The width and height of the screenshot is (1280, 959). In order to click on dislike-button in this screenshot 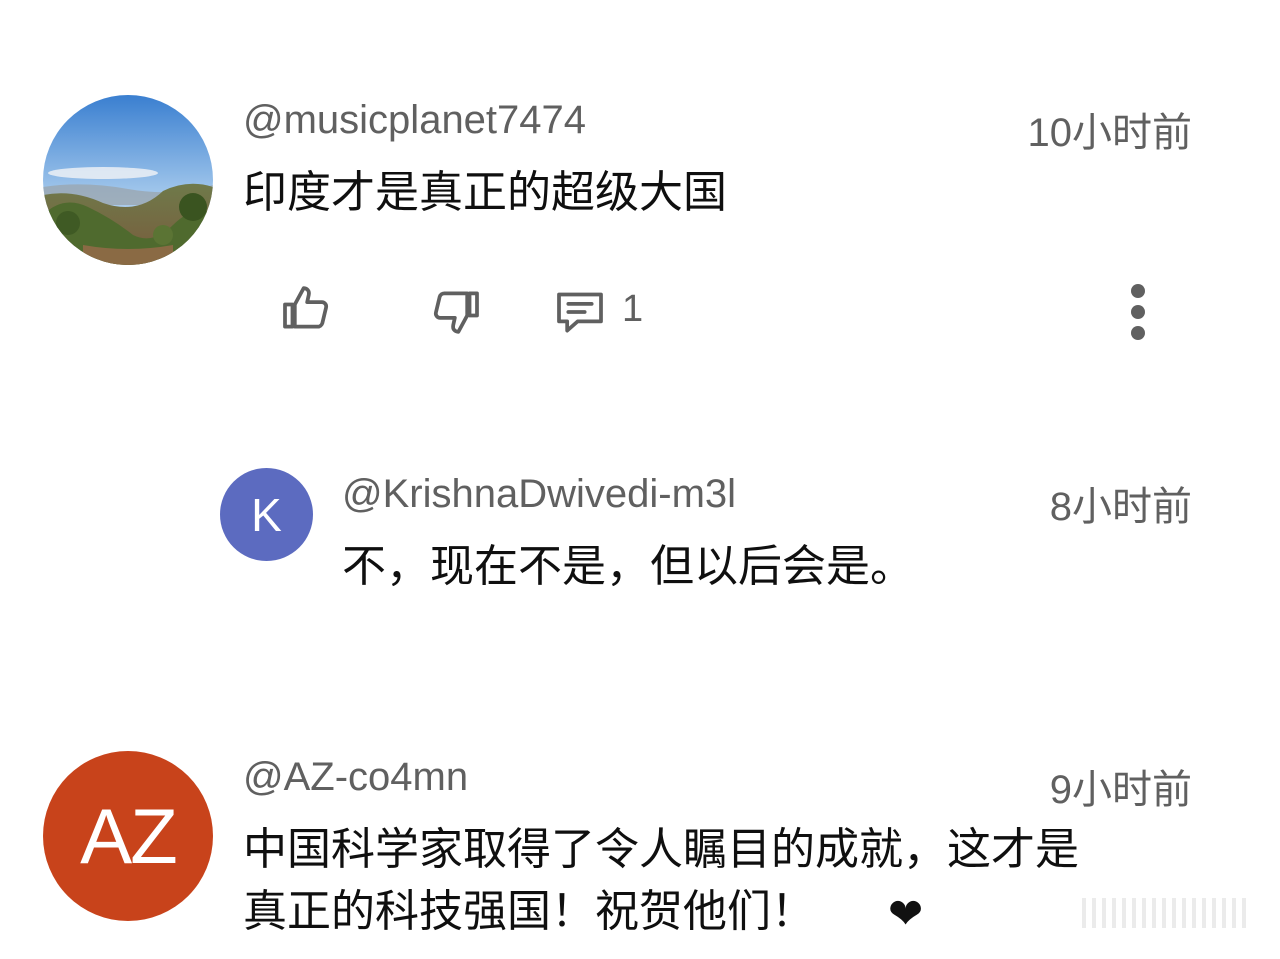, I will do `click(456, 312)`.